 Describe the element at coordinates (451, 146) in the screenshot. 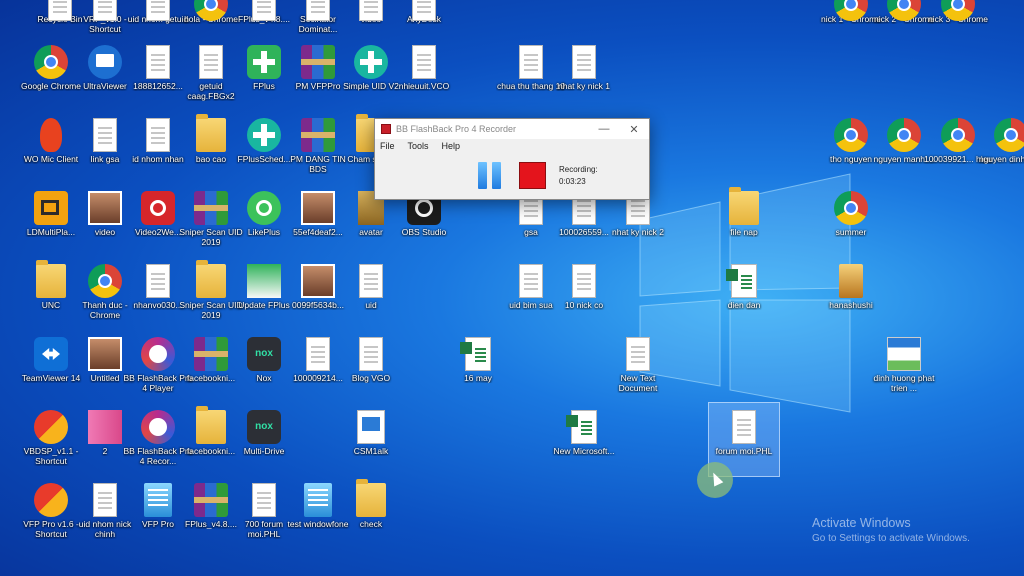

I see `menu-help: Help` at that location.